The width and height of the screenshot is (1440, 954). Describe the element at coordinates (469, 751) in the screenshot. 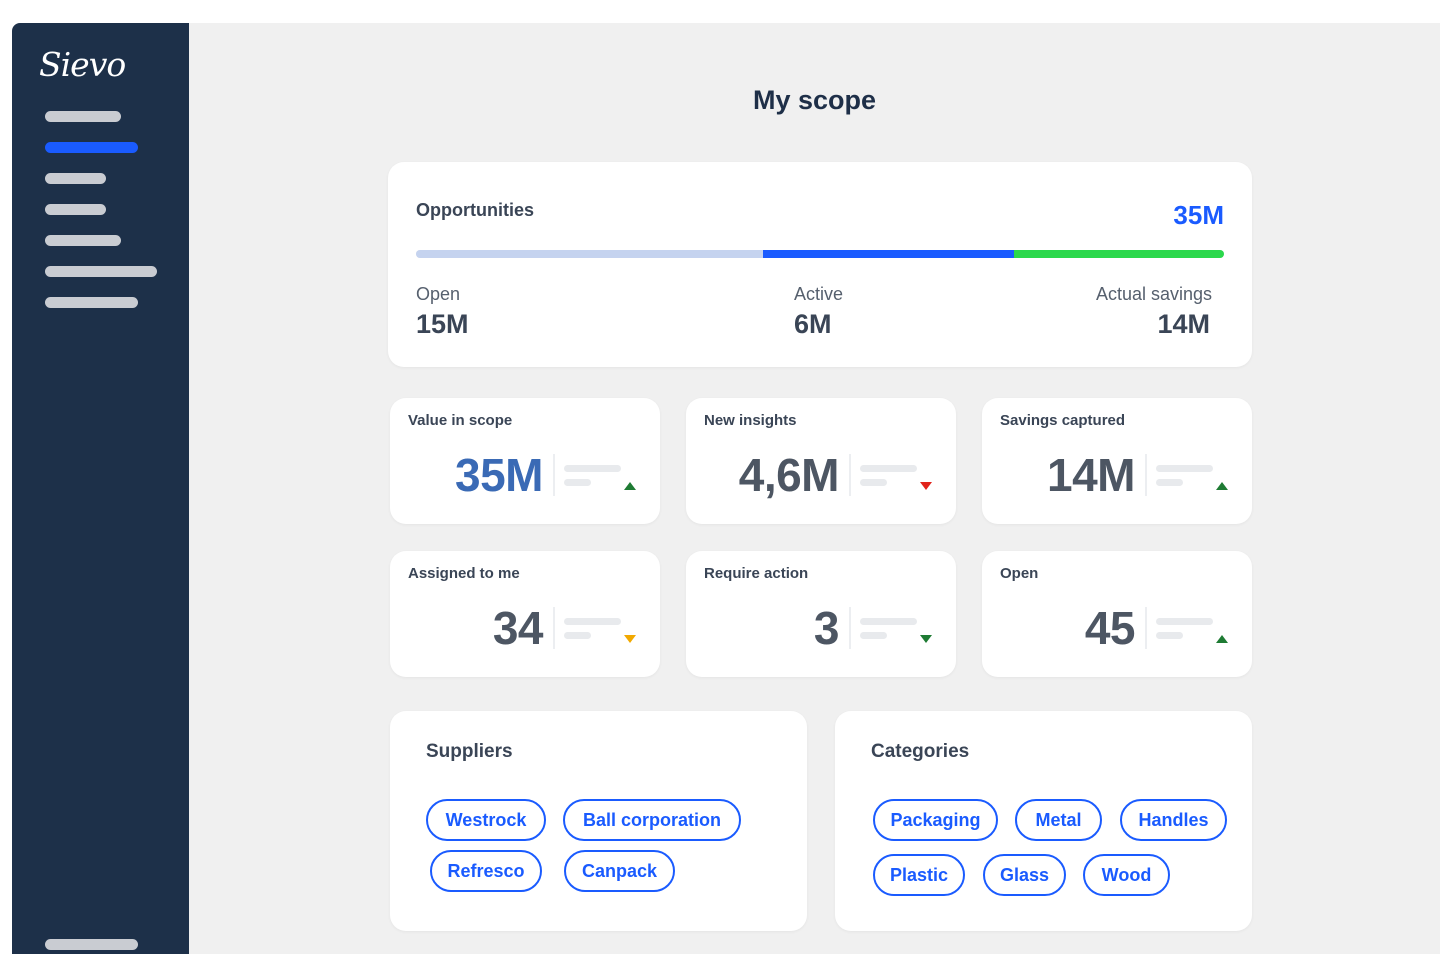

I see `suppliers-title: Suppliers` at that location.